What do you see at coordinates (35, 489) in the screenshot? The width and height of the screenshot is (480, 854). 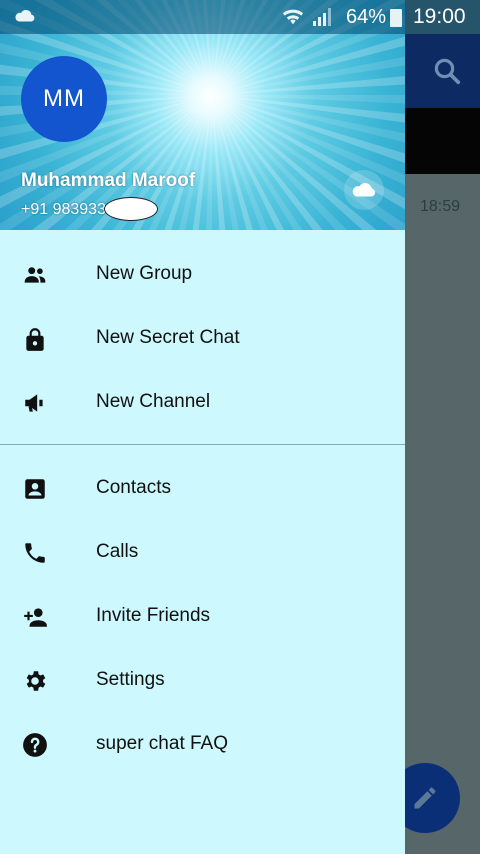 I see `contacts-icon` at bounding box center [35, 489].